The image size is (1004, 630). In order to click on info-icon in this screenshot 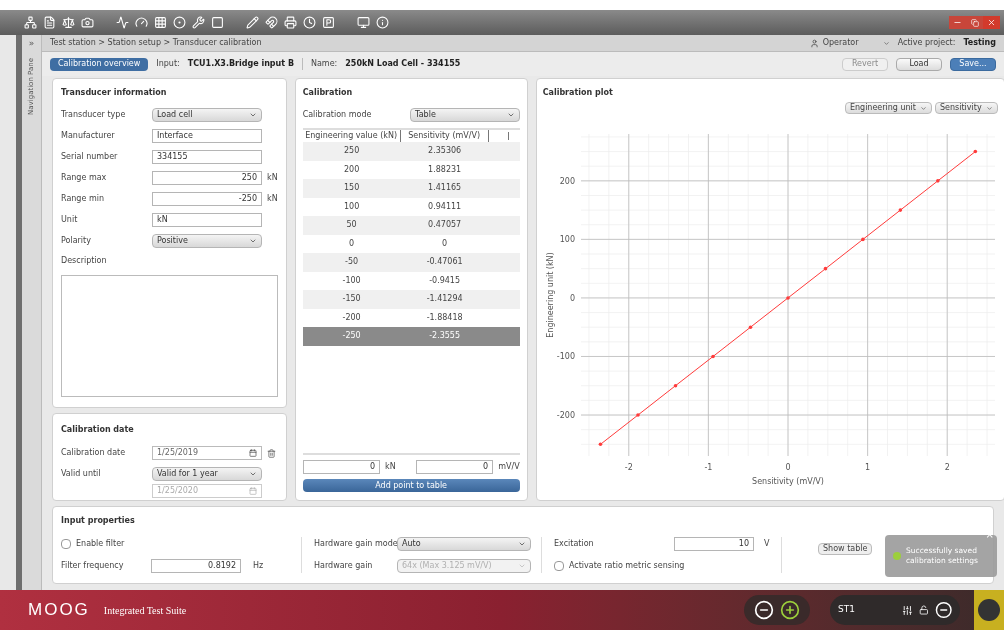, I will do `click(382, 22)`.